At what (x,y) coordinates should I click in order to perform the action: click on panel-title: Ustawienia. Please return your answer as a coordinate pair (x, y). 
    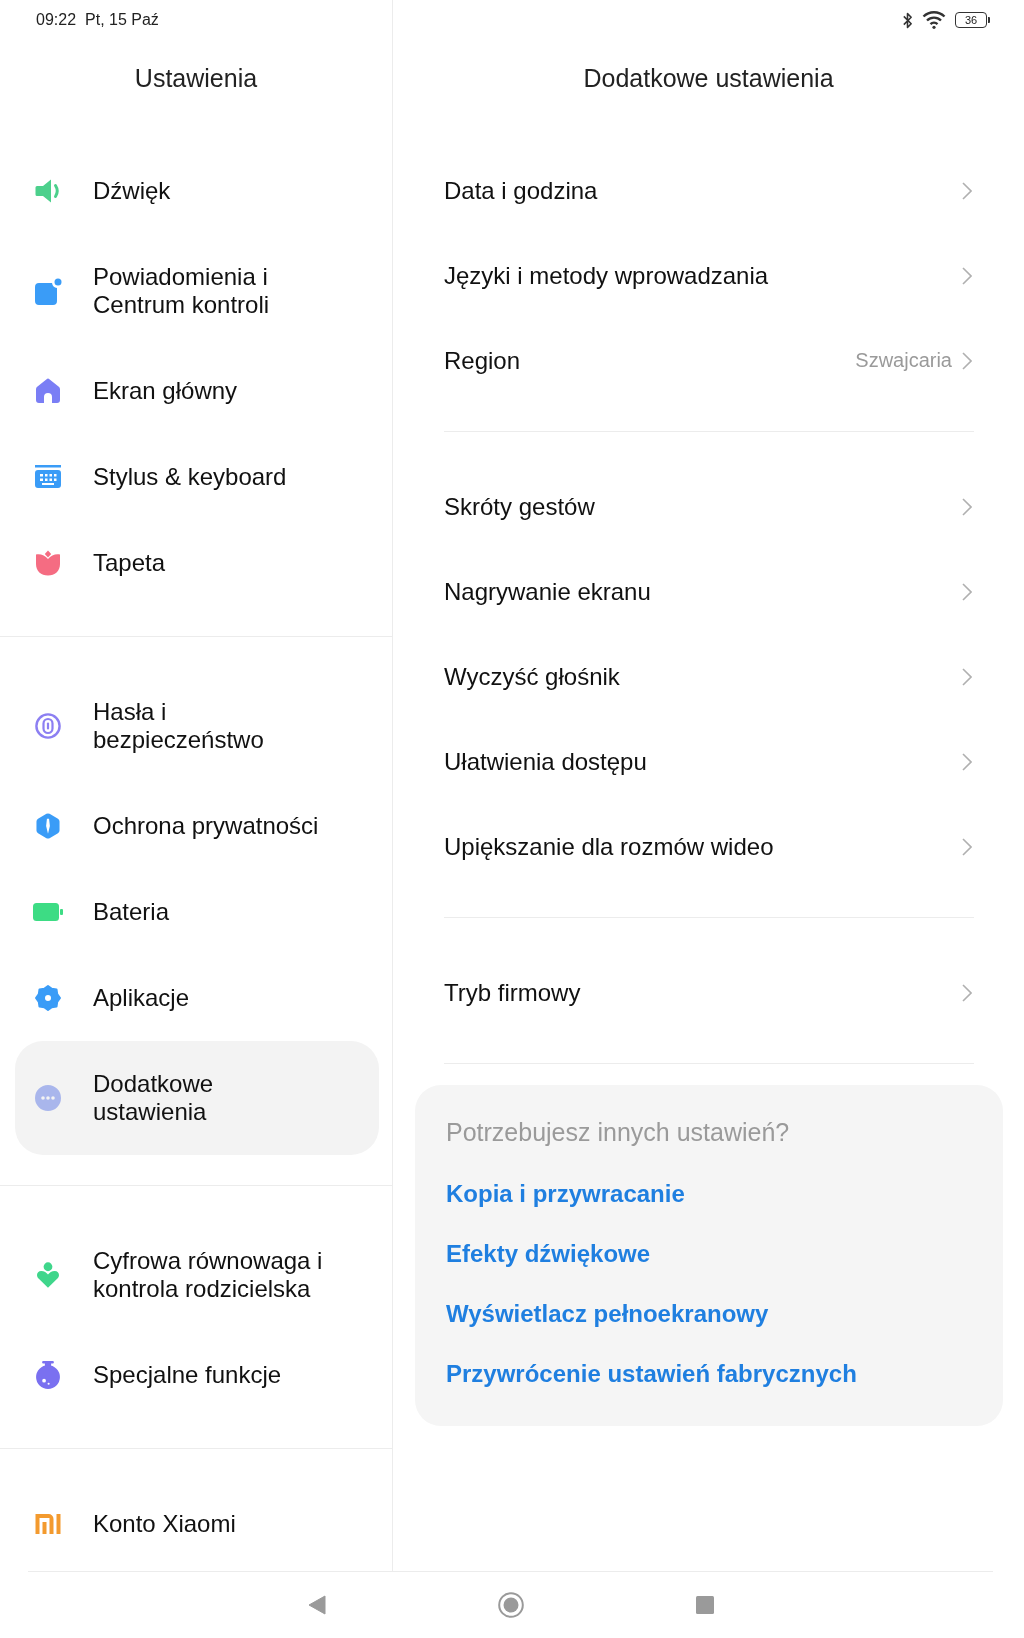
    Looking at the image, I should click on (196, 78).